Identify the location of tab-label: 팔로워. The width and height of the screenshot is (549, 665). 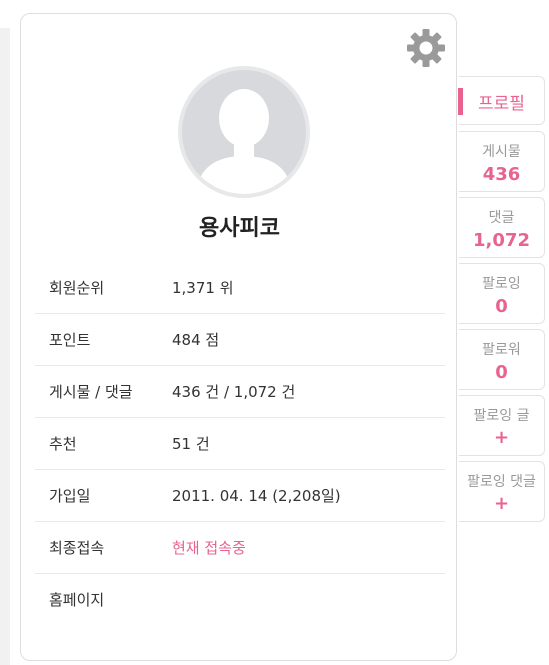
(501, 350).